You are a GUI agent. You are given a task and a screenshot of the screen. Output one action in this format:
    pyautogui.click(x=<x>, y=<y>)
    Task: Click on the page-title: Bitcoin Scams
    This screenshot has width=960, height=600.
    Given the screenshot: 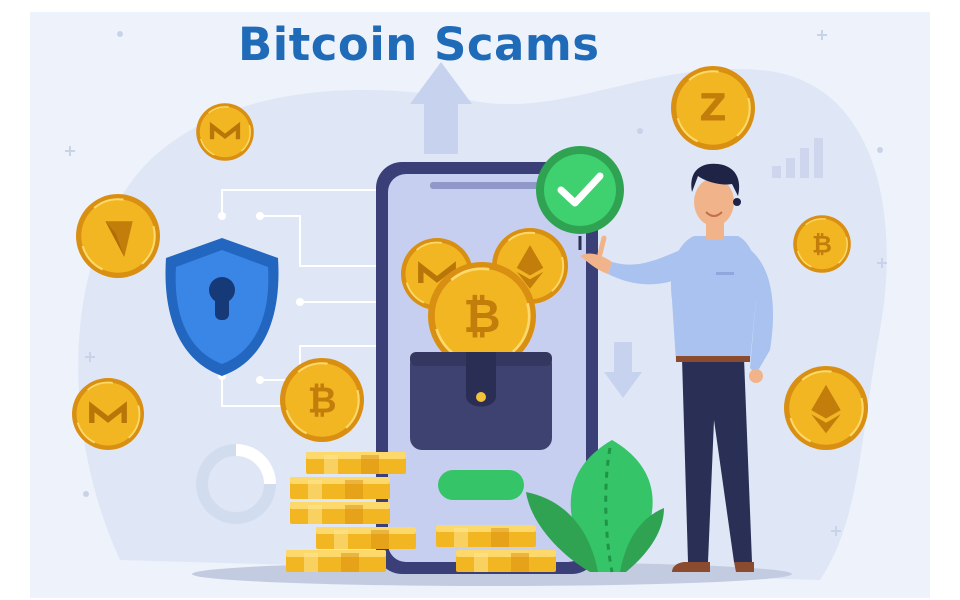 What is the action you would take?
    pyautogui.click(x=419, y=44)
    